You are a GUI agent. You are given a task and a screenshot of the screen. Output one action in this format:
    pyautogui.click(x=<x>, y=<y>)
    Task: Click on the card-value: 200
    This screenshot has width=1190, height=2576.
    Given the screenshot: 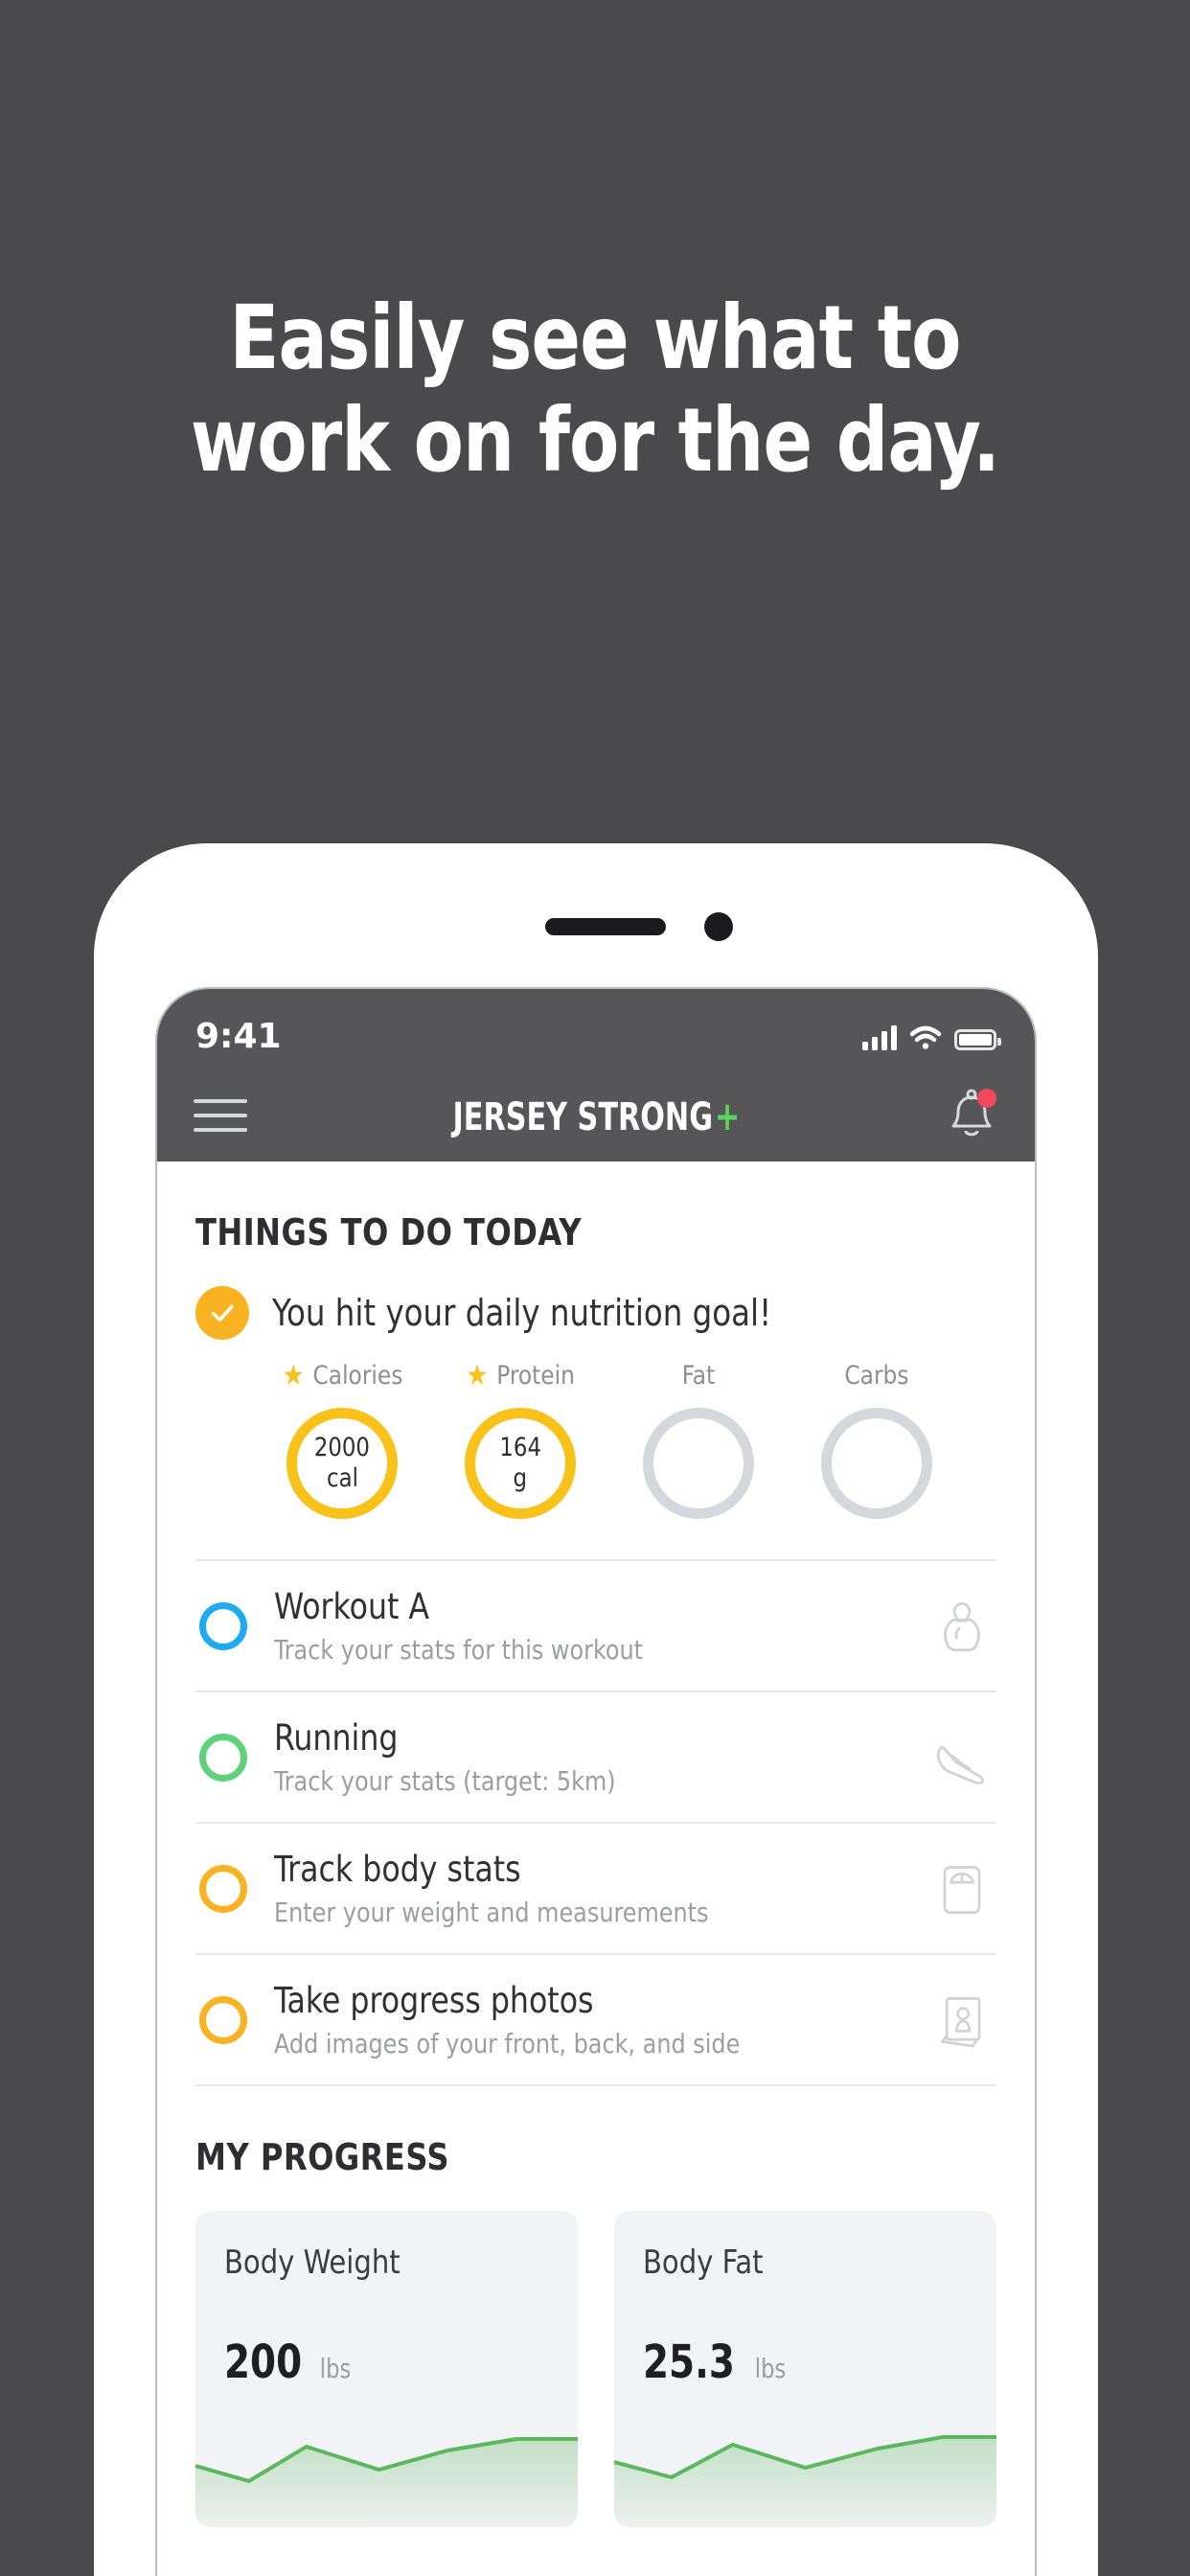 What is the action you would take?
    pyautogui.click(x=264, y=2362)
    